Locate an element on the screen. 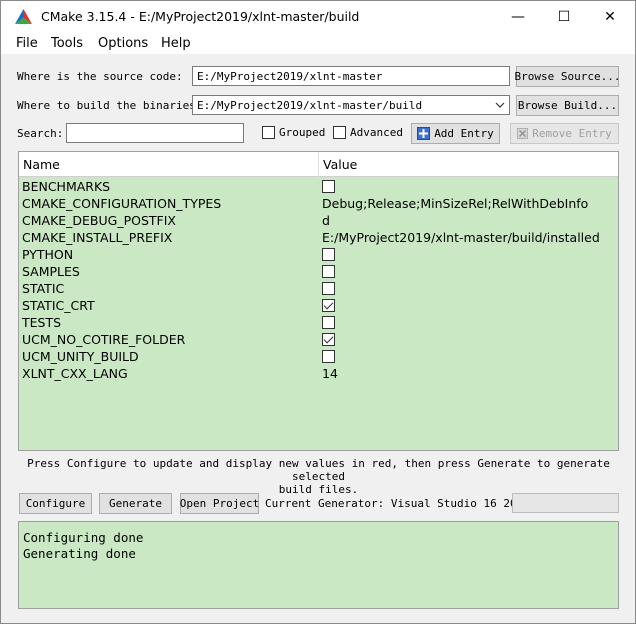 This screenshot has height=624, width=636. add-entry-label: Add Entry is located at coordinates (464, 133).